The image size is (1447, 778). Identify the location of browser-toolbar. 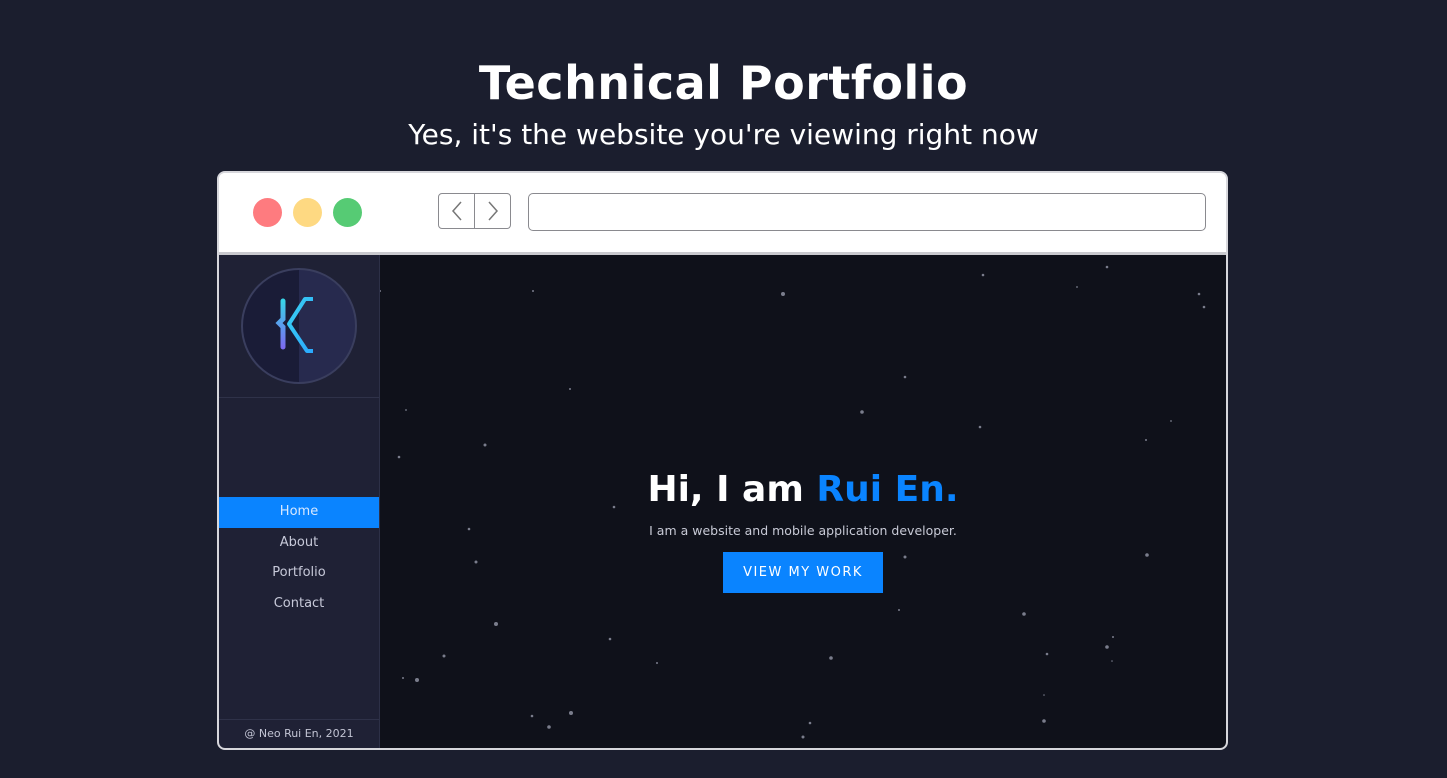
(722, 214).